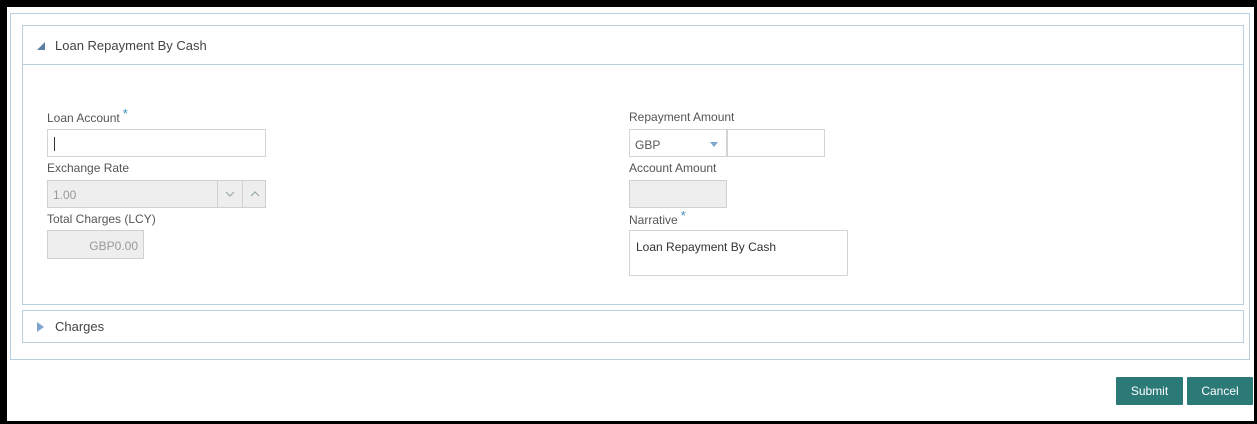 This screenshot has height=424, width=1257. Describe the element at coordinates (678, 194) in the screenshot. I see `account-amount-field` at that location.